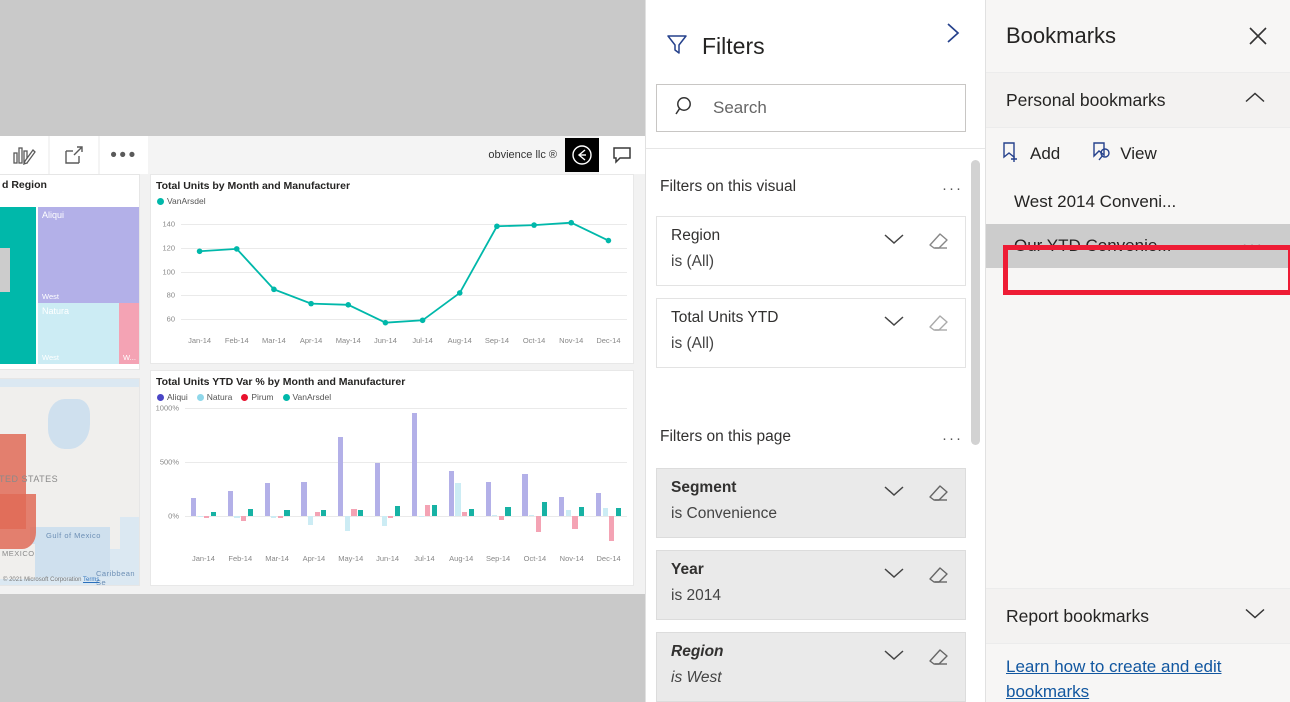  What do you see at coordinates (24, 155) in the screenshot?
I see `edit-visual-icon` at bounding box center [24, 155].